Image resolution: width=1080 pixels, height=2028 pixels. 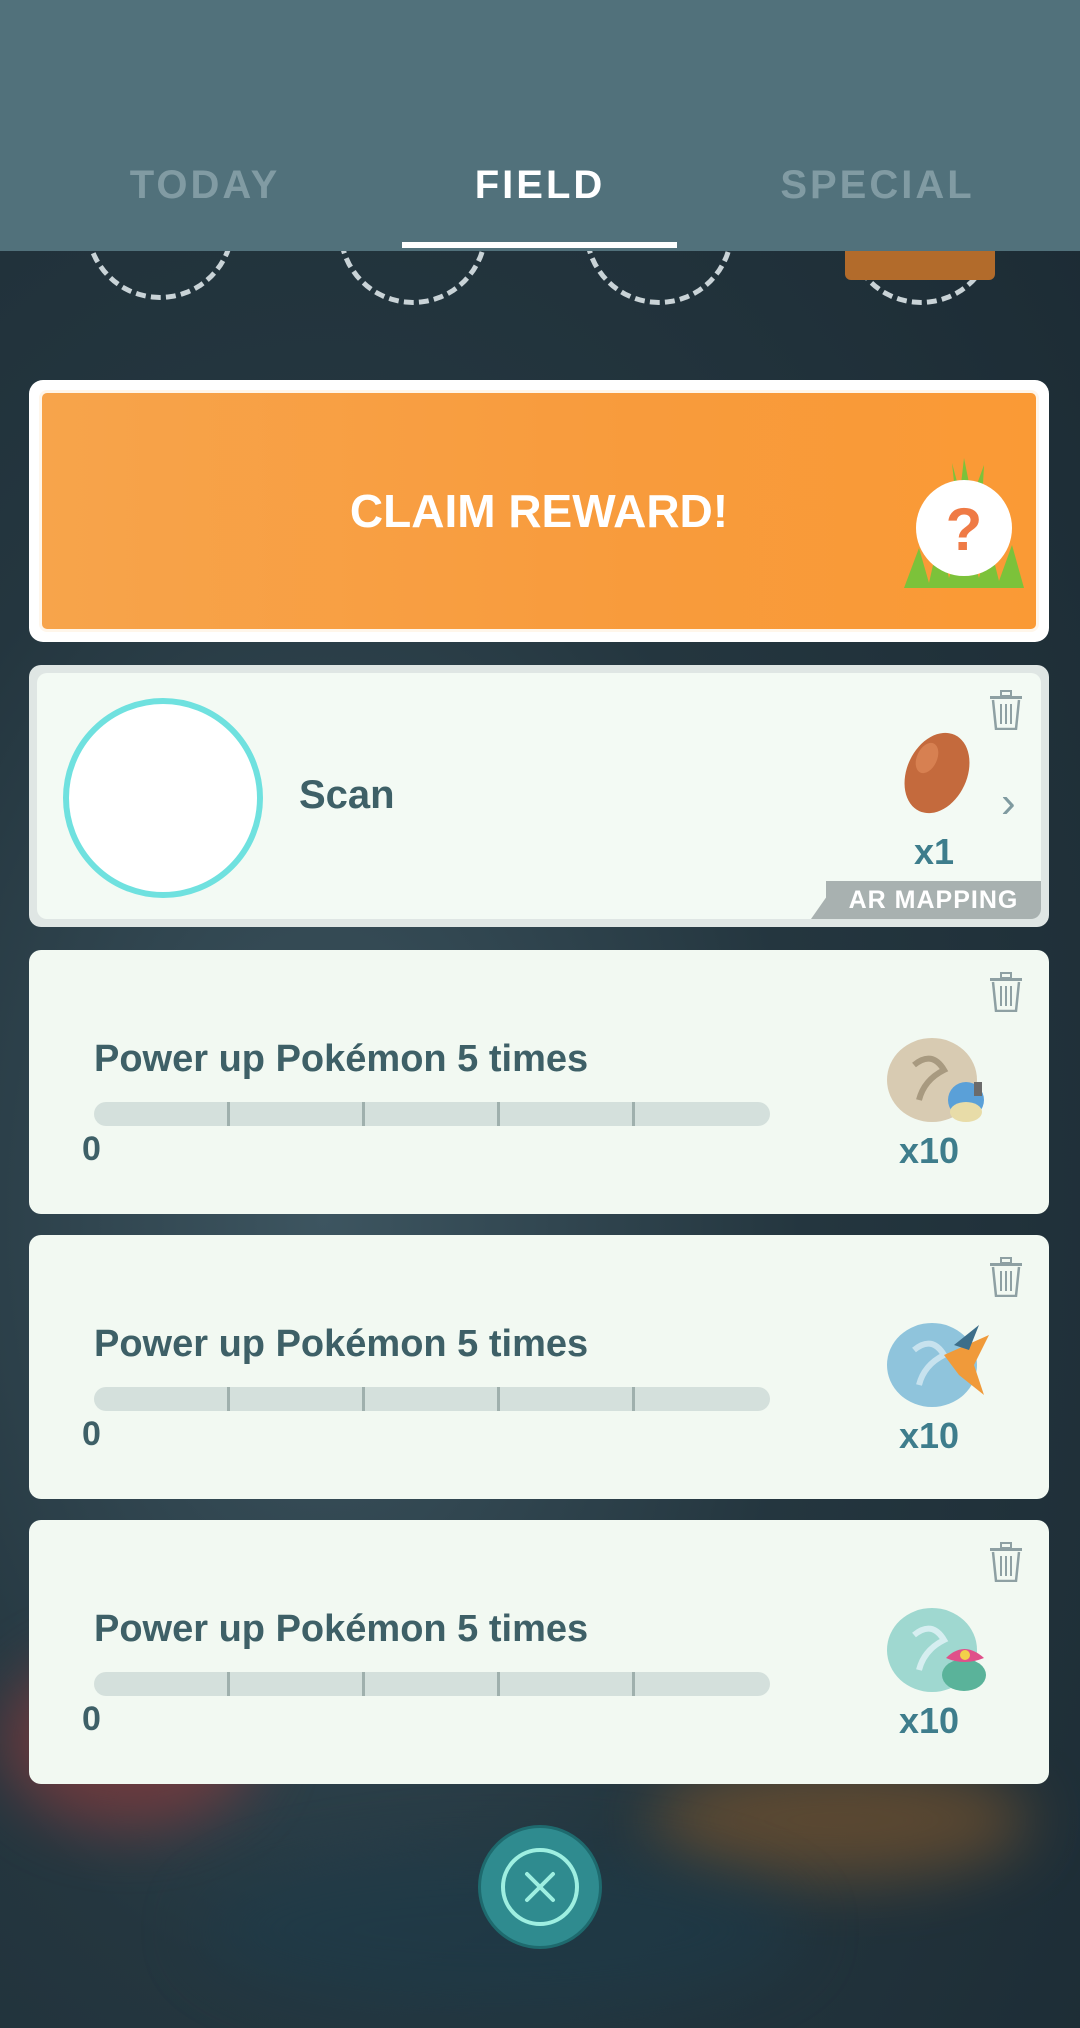 What do you see at coordinates (937, 773) in the screenshot?
I see `pinap-berry-icon` at bounding box center [937, 773].